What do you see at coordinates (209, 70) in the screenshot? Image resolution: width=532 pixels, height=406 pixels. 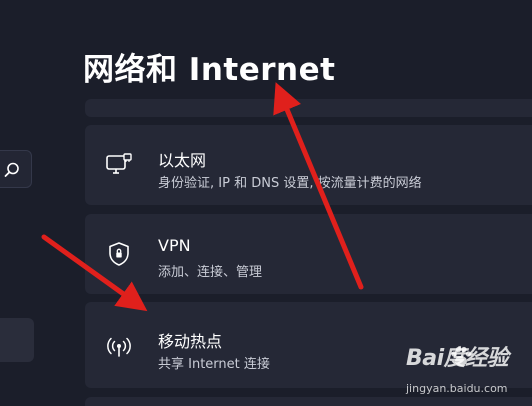 I see `page-title: 网络和 Internet` at bounding box center [209, 70].